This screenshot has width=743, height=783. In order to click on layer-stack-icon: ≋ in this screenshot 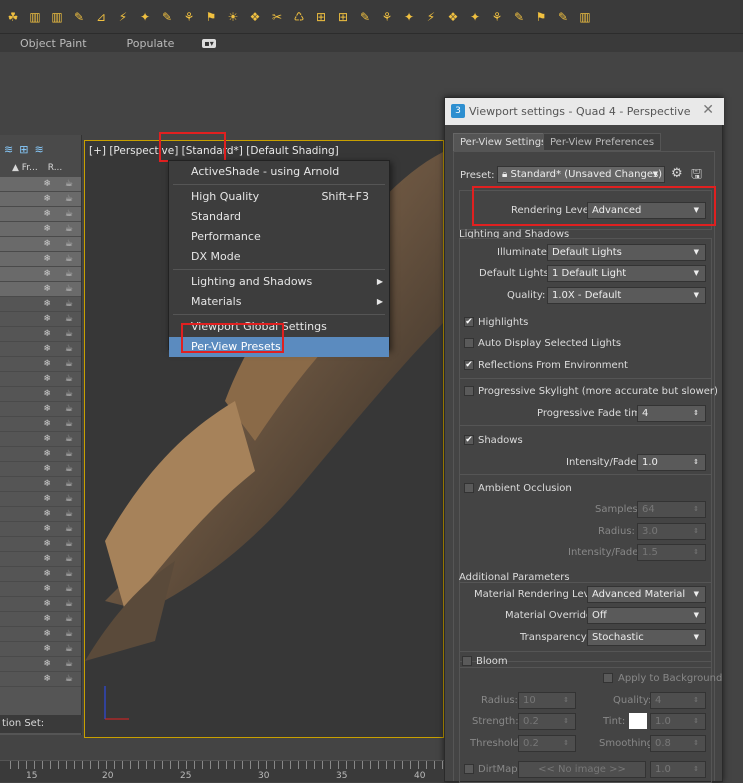, I will do `click(38, 149)`.